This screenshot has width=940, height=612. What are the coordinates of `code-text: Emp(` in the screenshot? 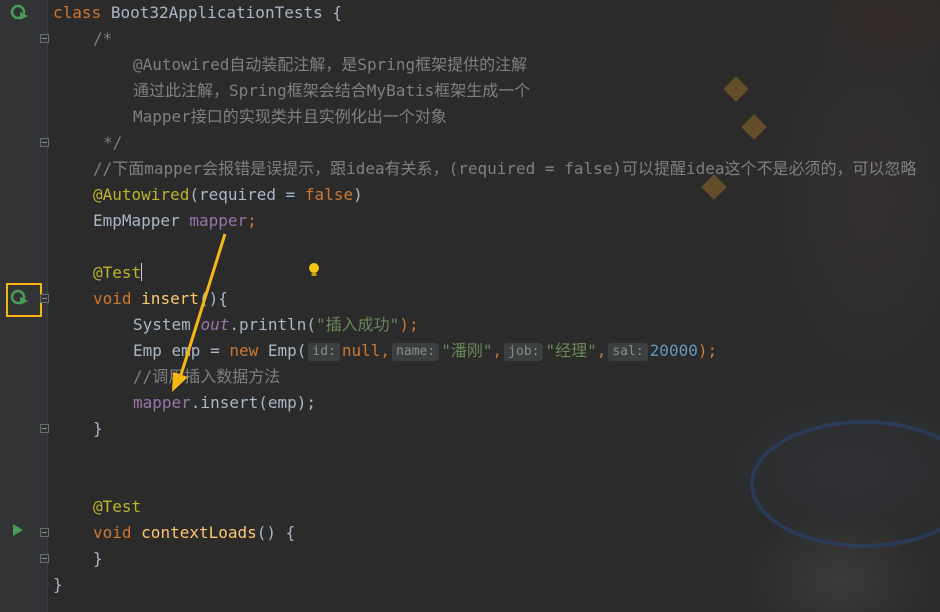 It's located at (282, 350).